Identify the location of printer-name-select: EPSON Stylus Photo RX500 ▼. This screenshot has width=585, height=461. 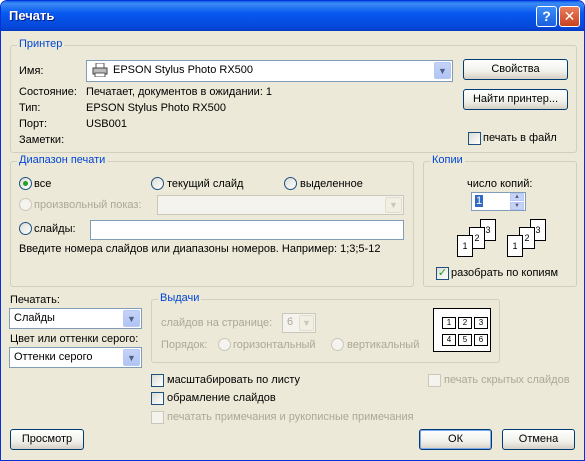
(269, 71).